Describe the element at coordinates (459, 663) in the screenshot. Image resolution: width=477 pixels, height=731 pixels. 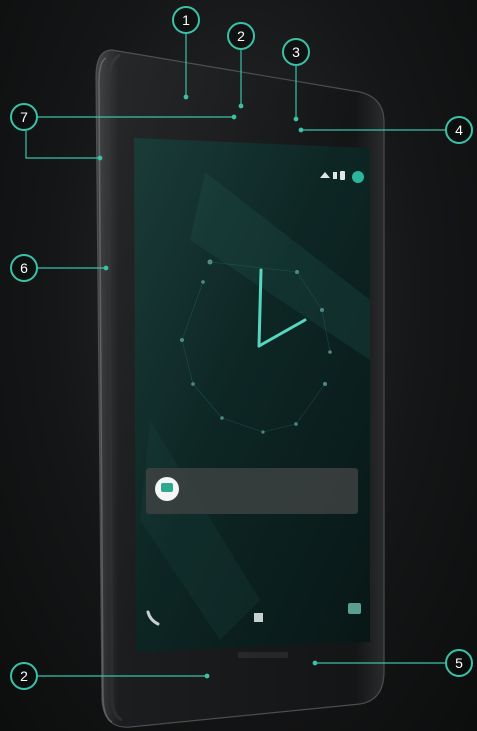
I see `callout-5: 5` at that location.